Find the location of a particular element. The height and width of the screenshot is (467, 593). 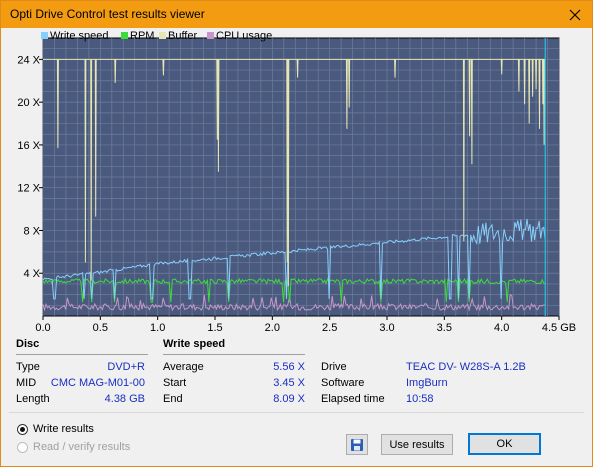

elapsed-time-value: 10:58 is located at coordinates (420, 399).